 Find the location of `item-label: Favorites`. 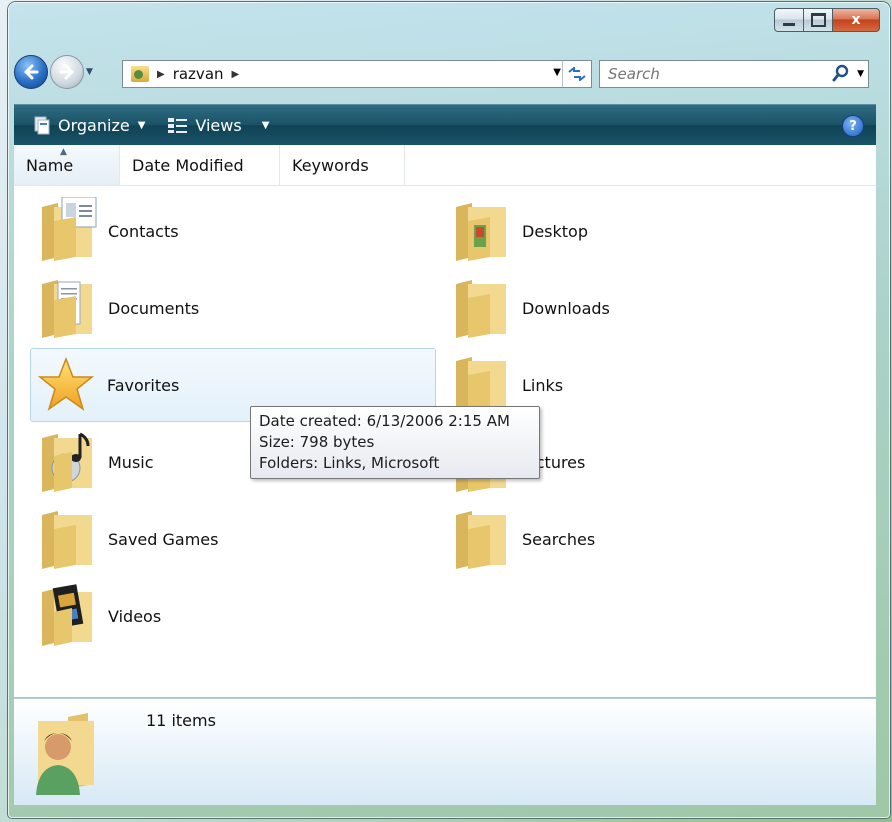

item-label: Favorites is located at coordinates (143, 385).